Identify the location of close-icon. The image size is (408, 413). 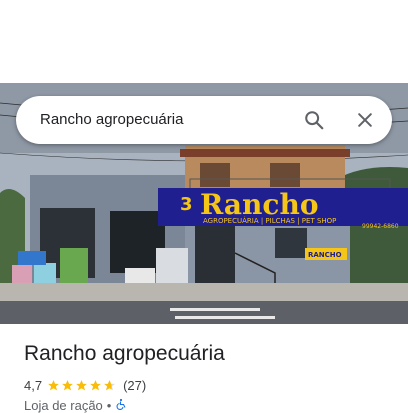
(365, 120).